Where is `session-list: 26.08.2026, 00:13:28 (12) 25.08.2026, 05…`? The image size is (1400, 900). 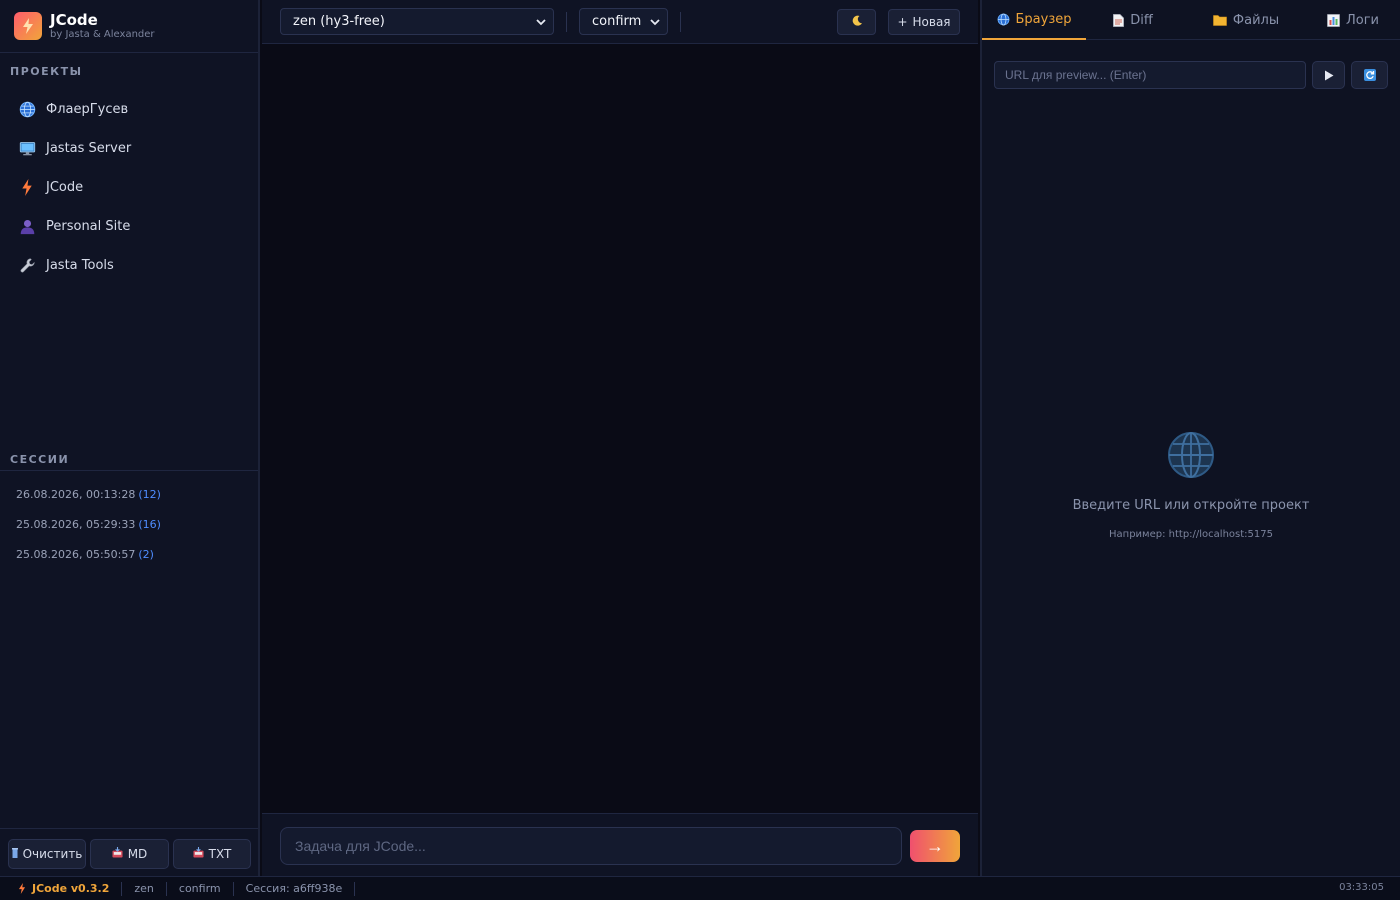
session-list: 26.08.2026, 00:13:28 (12) 25.08.2026, 05… is located at coordinates (129, 524).